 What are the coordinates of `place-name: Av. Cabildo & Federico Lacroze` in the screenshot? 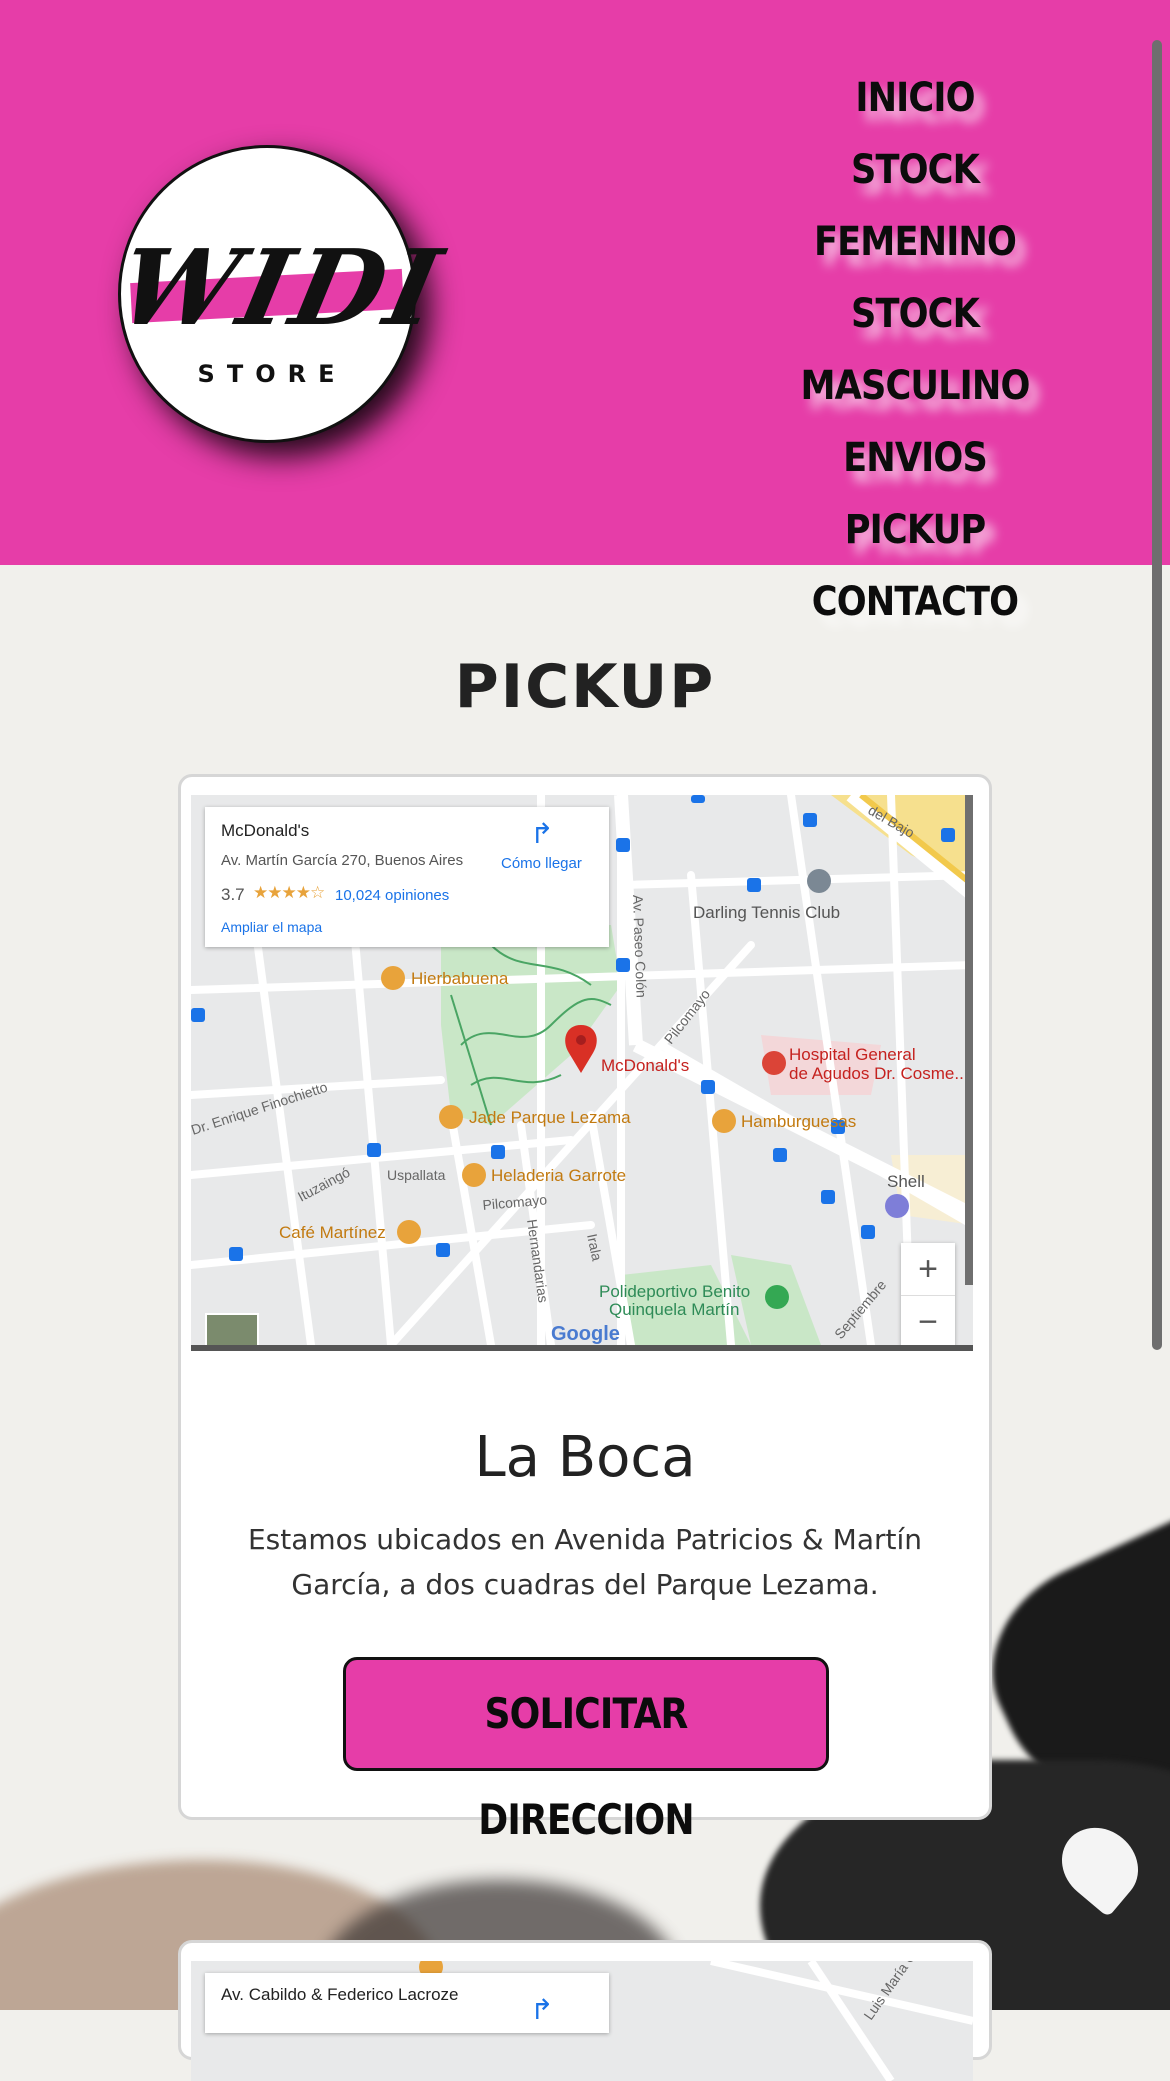 It's located at (340, 1994).